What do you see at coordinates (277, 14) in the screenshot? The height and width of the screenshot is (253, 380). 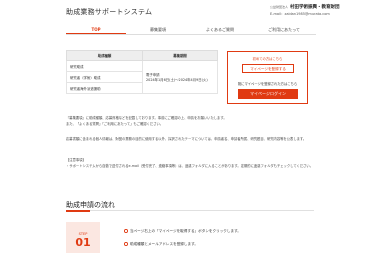 I see `email-label: E-mail：` at bounding box center [277, 14].